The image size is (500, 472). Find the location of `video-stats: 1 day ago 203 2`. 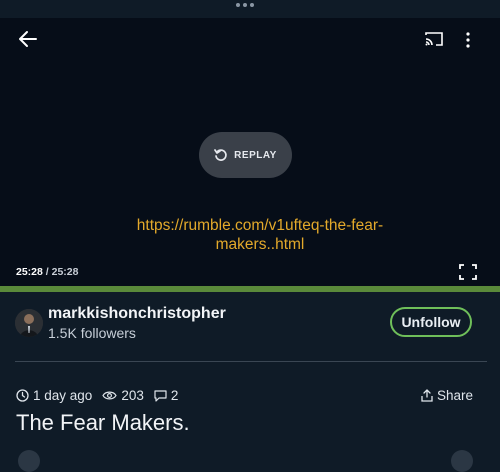

video-stats: 1 day ago 203 2 is located at coordinates (102, 395).